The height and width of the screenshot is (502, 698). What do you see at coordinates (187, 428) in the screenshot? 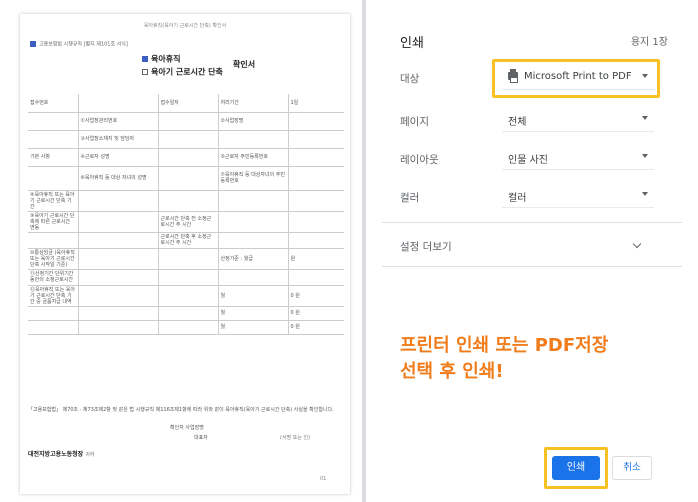
I see `document-confirm-label: 확인자 사업장명` at bounding box center [187, 428].